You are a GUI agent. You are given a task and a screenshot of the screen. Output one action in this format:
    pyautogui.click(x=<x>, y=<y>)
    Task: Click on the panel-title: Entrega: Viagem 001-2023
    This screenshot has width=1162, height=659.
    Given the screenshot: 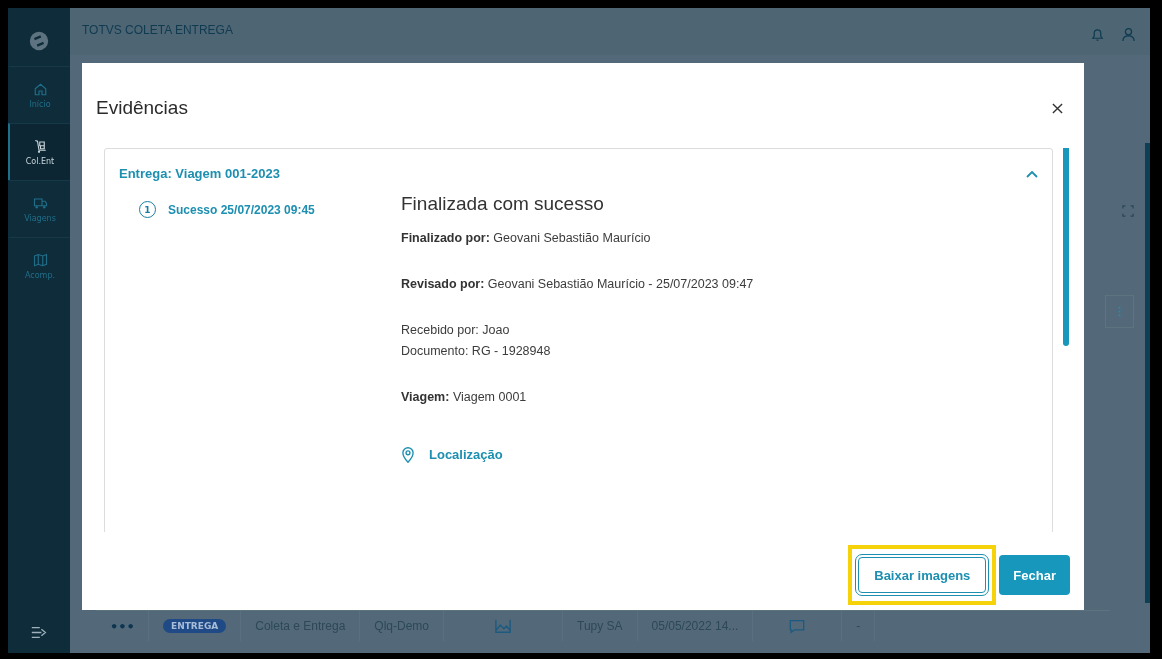 What is the action you would take?
    pyautogui.click(x=199, y=173)
    